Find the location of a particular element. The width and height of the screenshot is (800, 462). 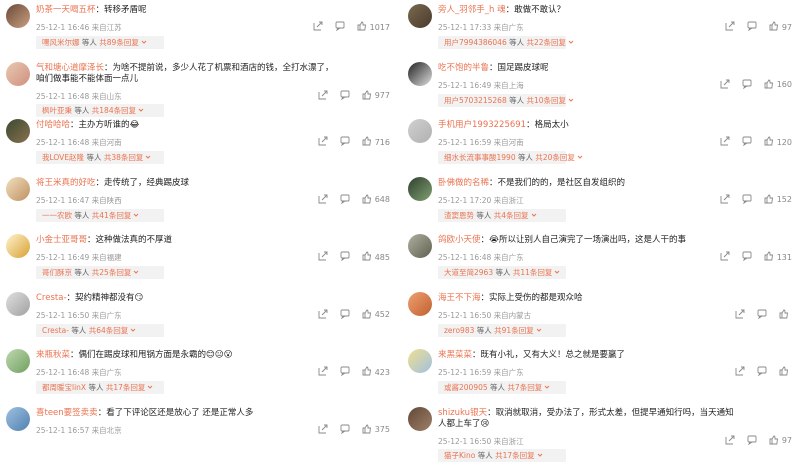

reply-count-link: 共20条回复 is located at coordinates (555, 157).